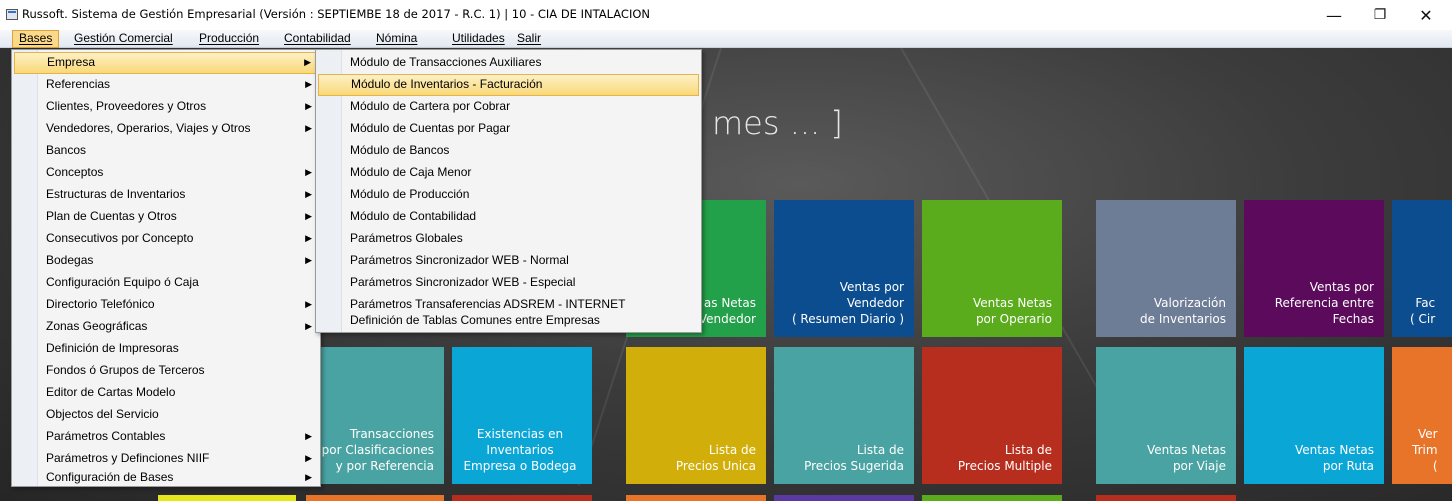 The width and height of the screenshot is (1452, 501). What do you see at coordinates (992, 268) in the screenshot?
I see `tile-ventas-netas-operario: Ventas Netas por Operario` at bounding box center [992, 268].